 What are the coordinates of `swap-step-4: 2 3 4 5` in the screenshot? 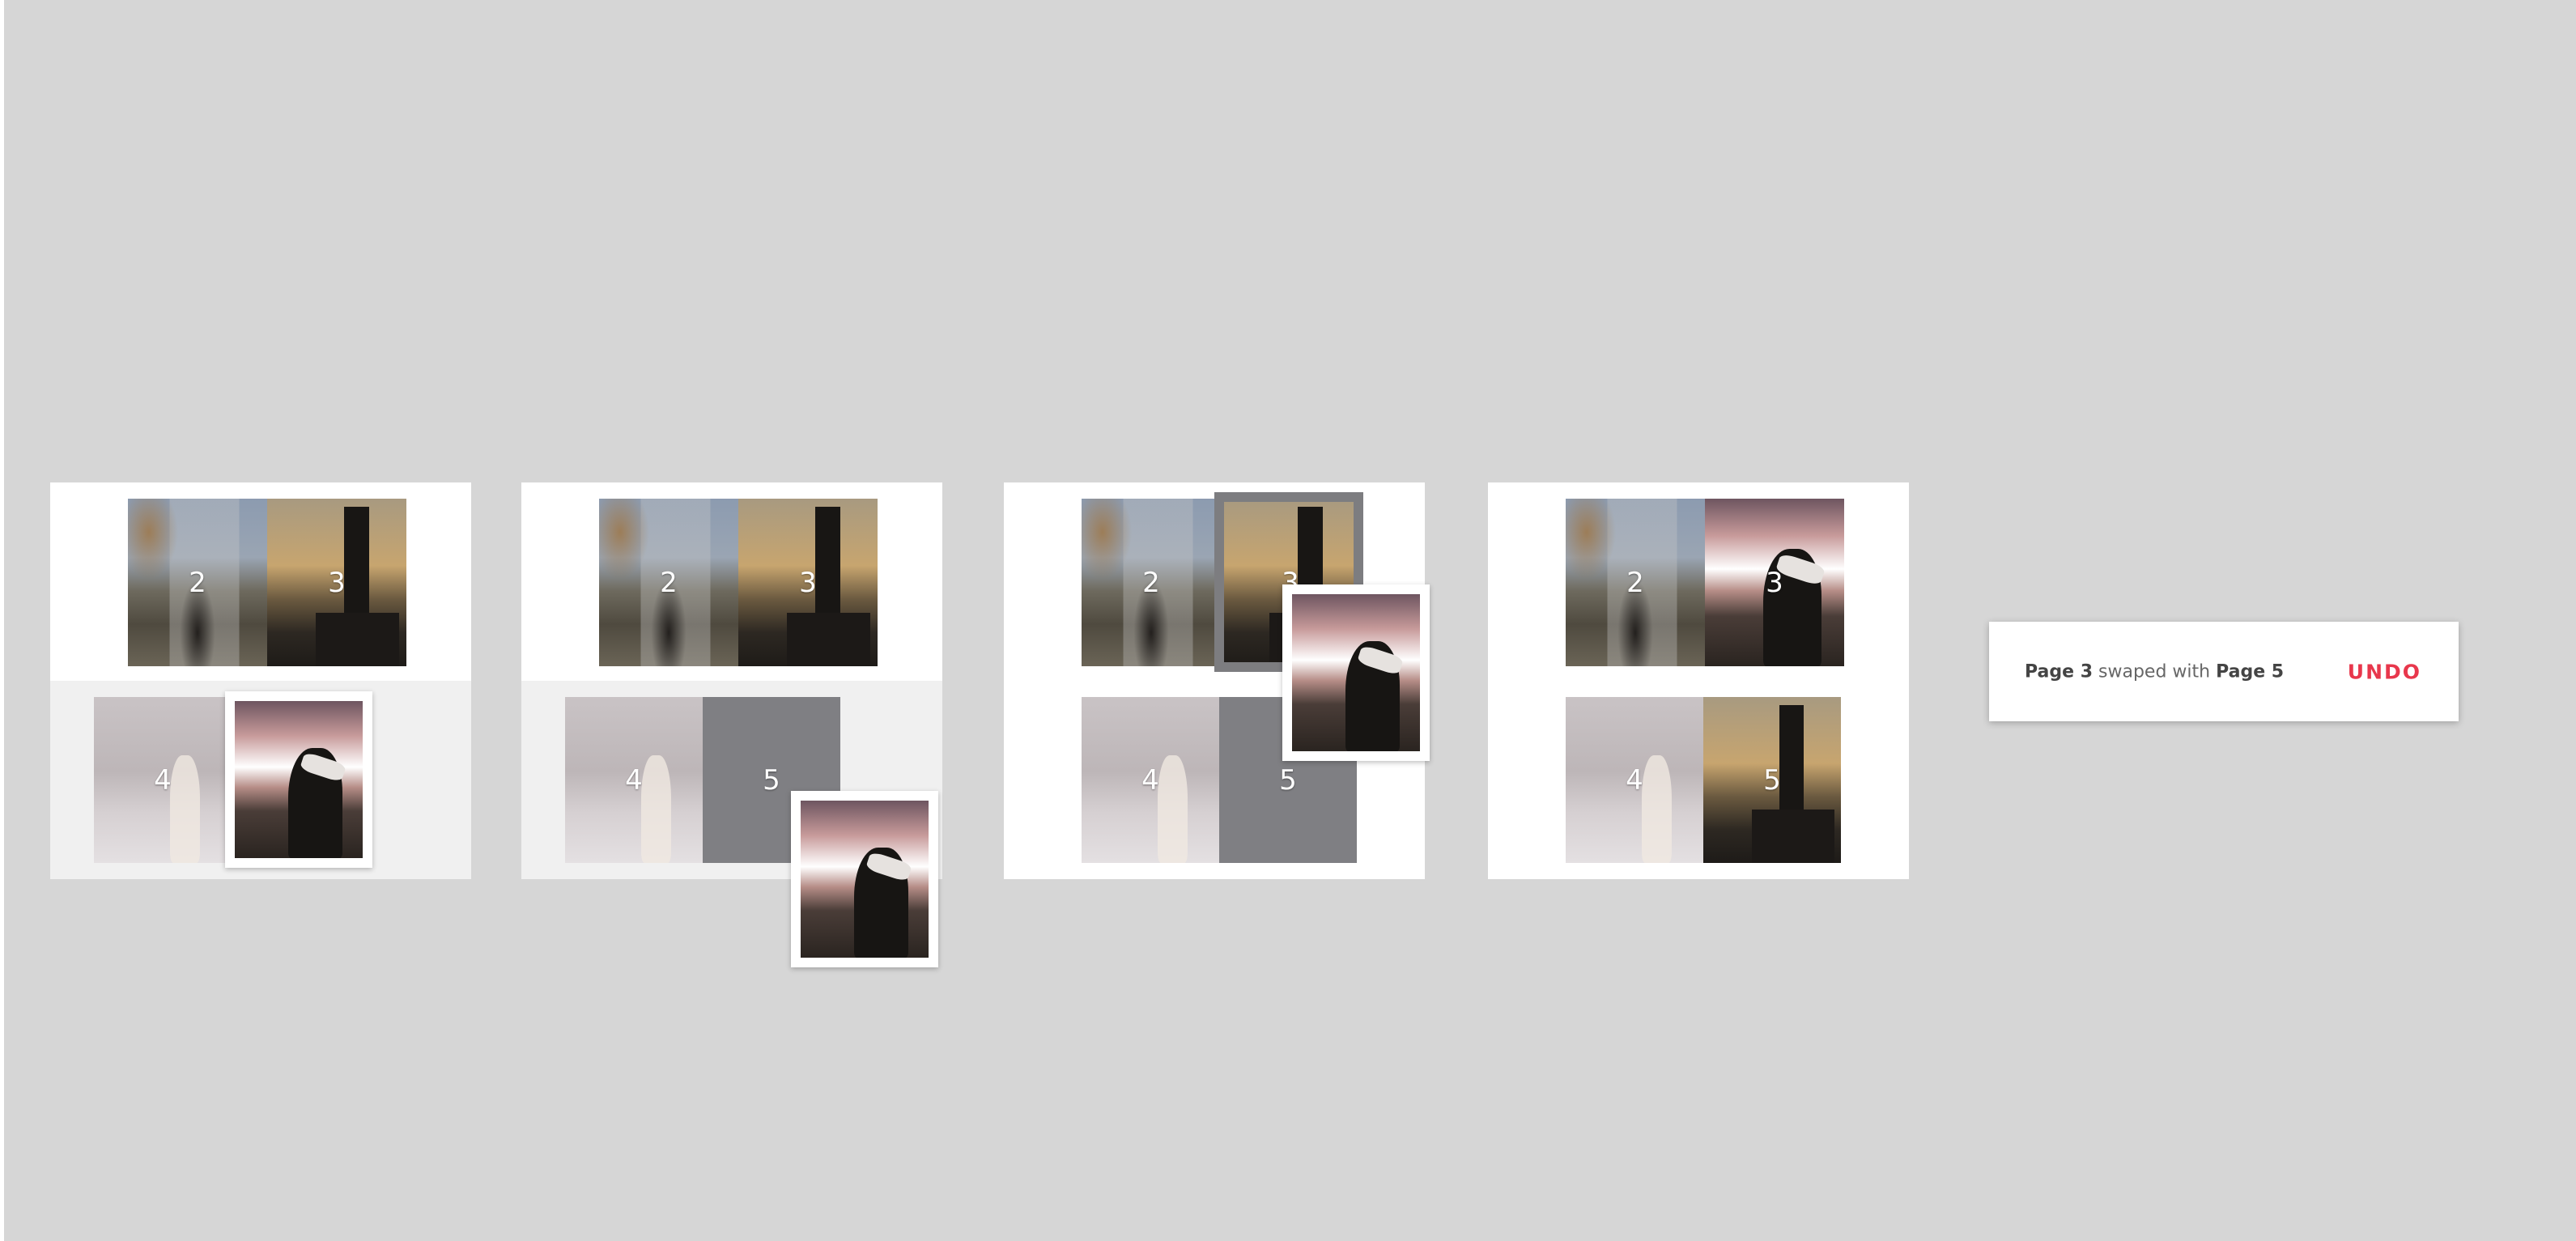 It's located at (1699, 680).